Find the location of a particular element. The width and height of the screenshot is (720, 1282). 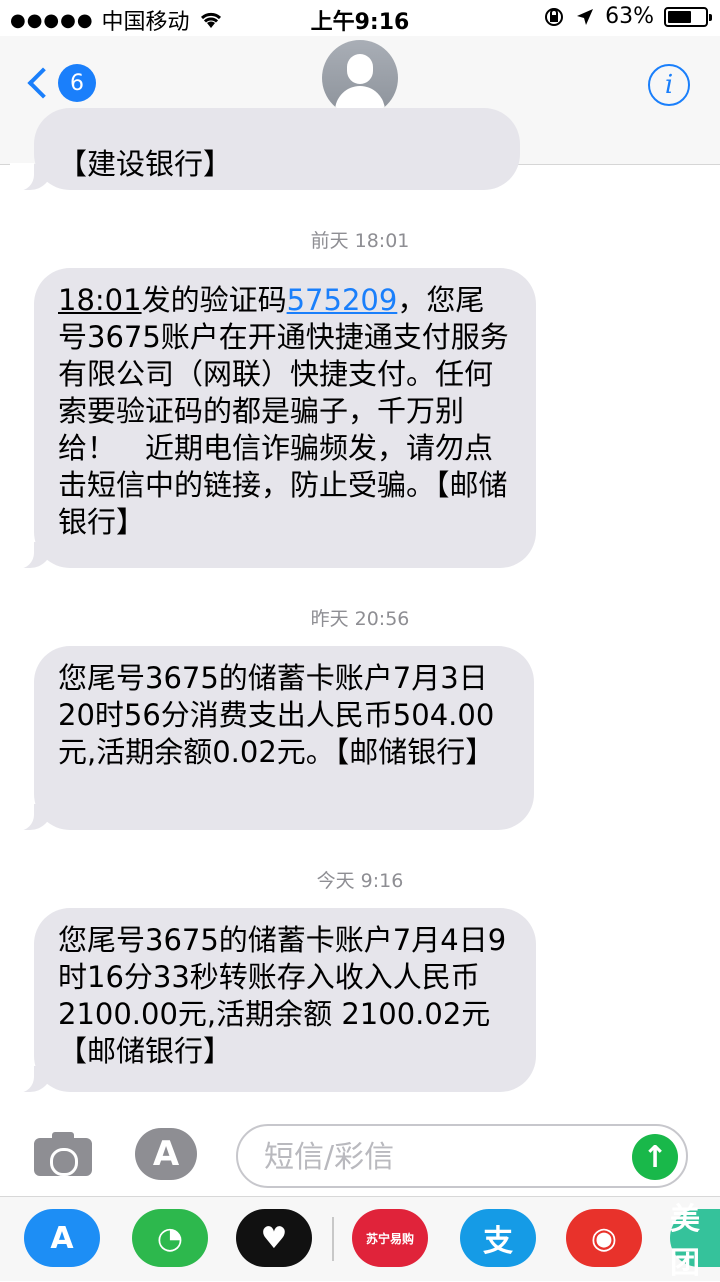

avatar-head is located at coordinates (360, 69).